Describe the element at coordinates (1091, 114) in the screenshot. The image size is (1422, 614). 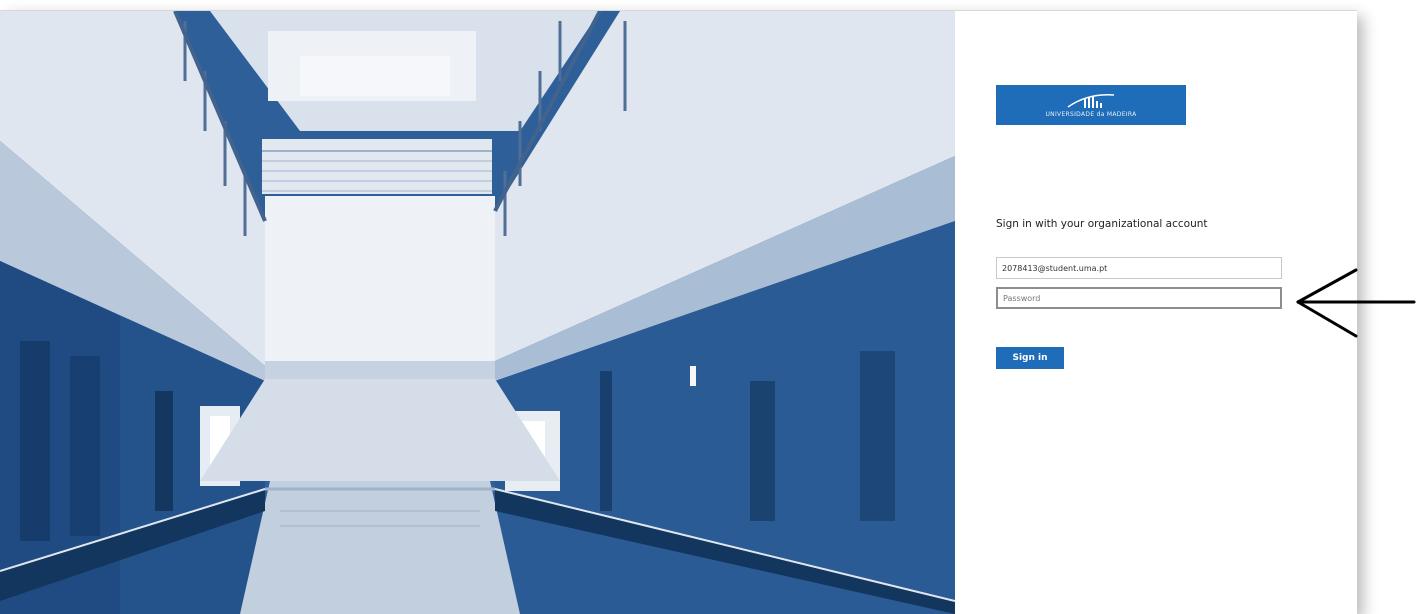
I see `logo-wordmark: UNIVERSIDADE da MADEIRA` at that location.